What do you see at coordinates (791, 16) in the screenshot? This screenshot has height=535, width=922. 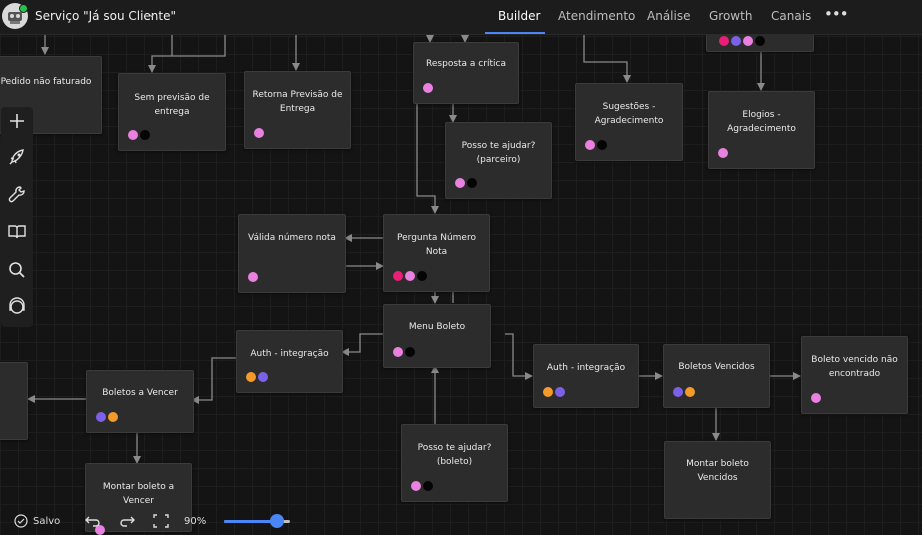 I see `tab-canais: Canais` at bounding box center [791, 16].